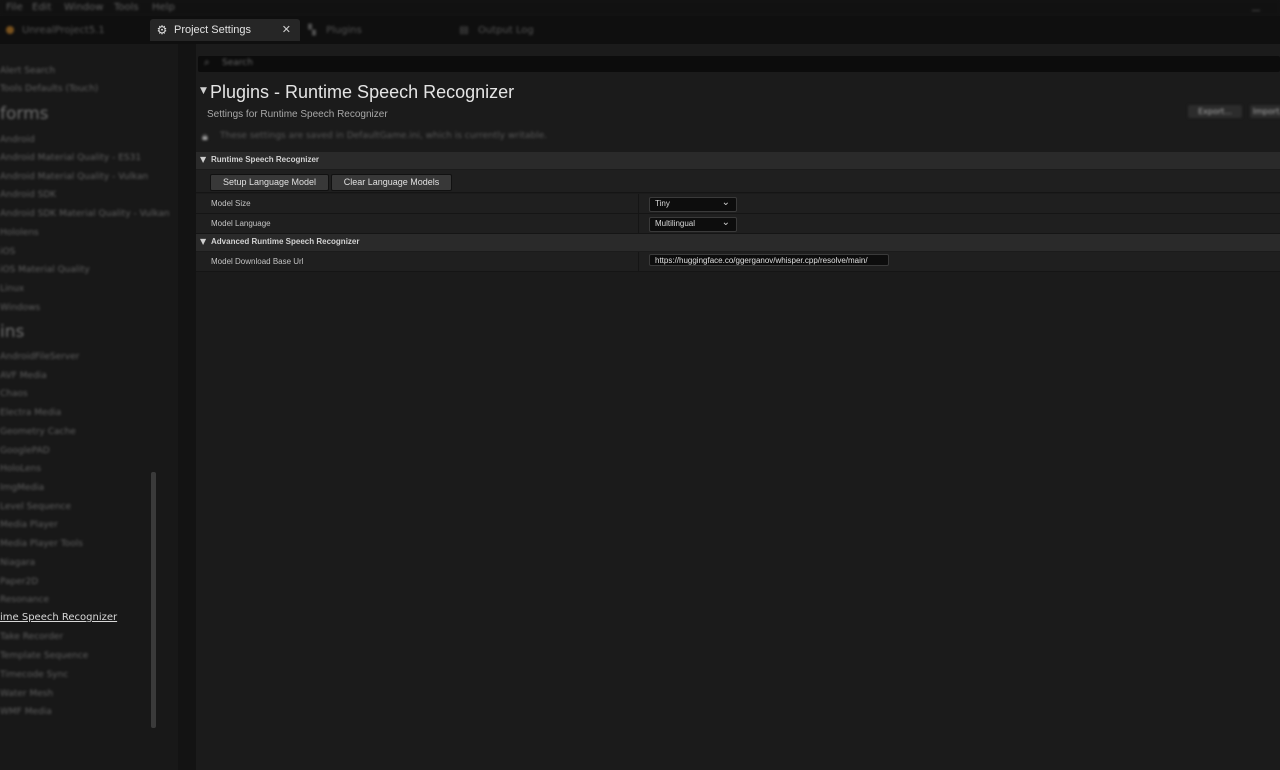 Image resolution: width=1280 pixels, height=770 pixels. I want to click on sidebar-item: Windows, so click(20, 308).